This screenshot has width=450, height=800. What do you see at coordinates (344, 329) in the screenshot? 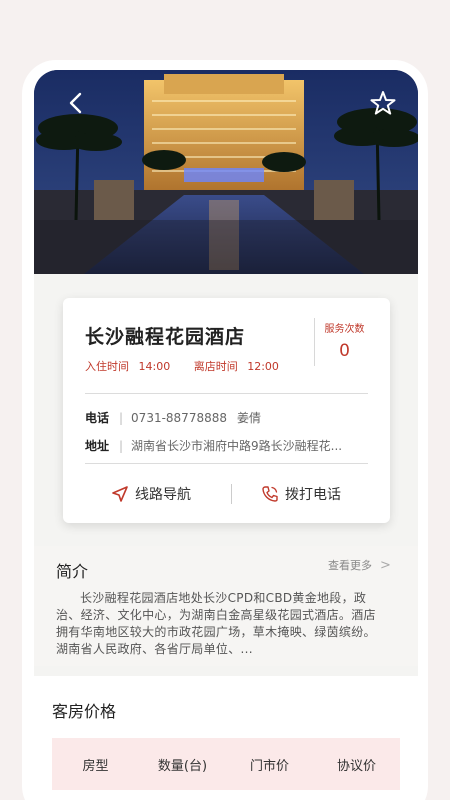
I see `service-count-label: 服务次数` at bounding box center [344, 329].